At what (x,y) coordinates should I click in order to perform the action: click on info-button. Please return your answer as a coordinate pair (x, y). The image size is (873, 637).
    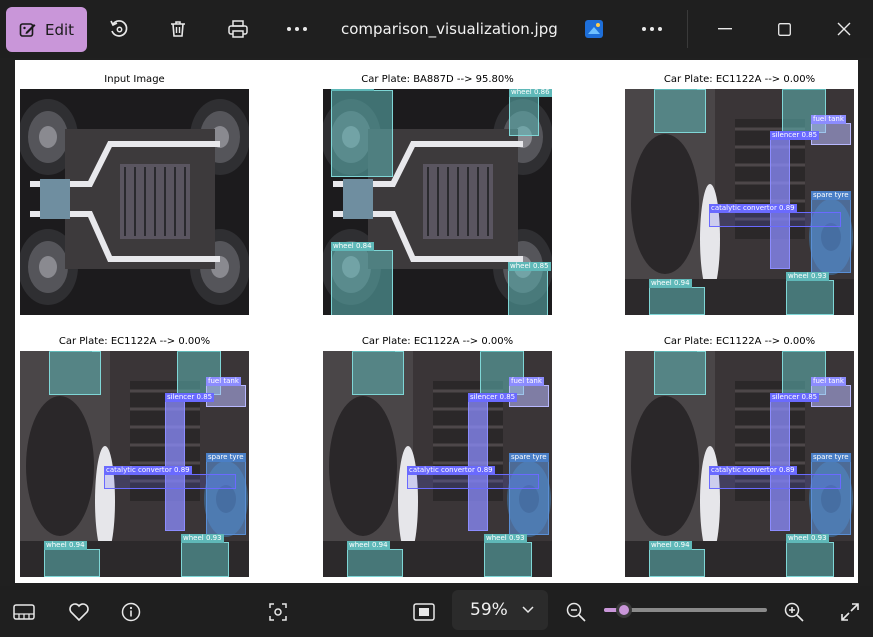
    Looking at the image, I should click on (131, 612).